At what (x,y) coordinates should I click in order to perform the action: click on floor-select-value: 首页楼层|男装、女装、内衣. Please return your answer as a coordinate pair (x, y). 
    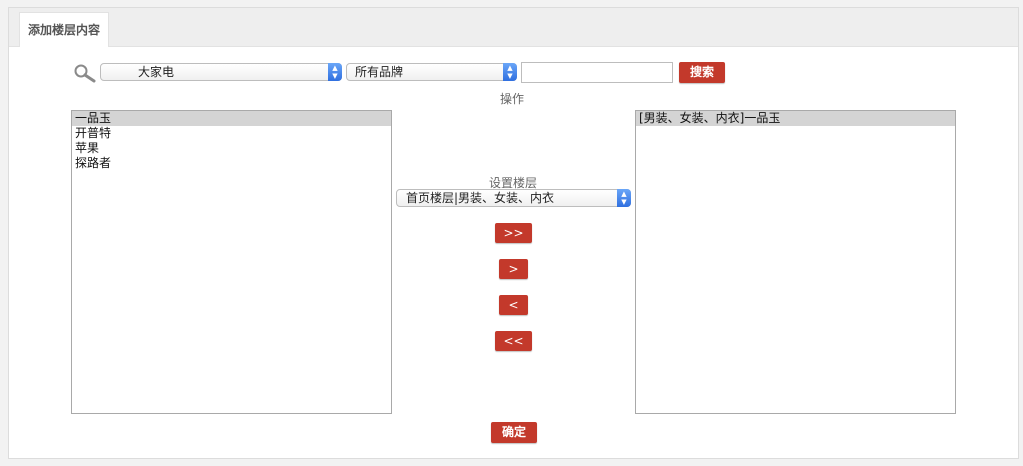
    Looking at the image, I should click on (480, 198).